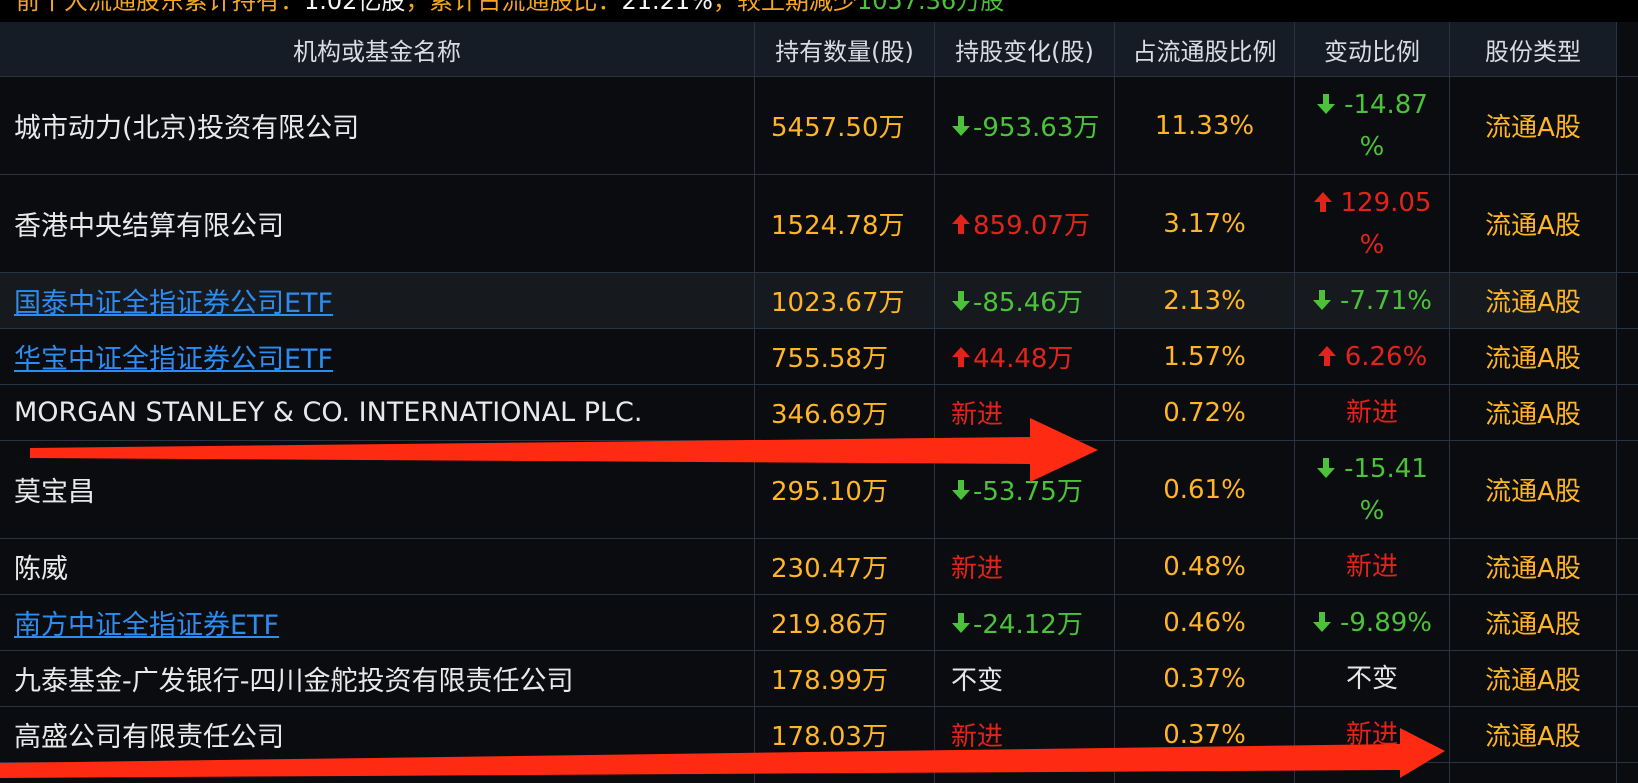 The image size is (1638, 783). Describe the element at coordinates (1025, 357) in the screenshot. I see `holding-change: 44.48万` at that location.